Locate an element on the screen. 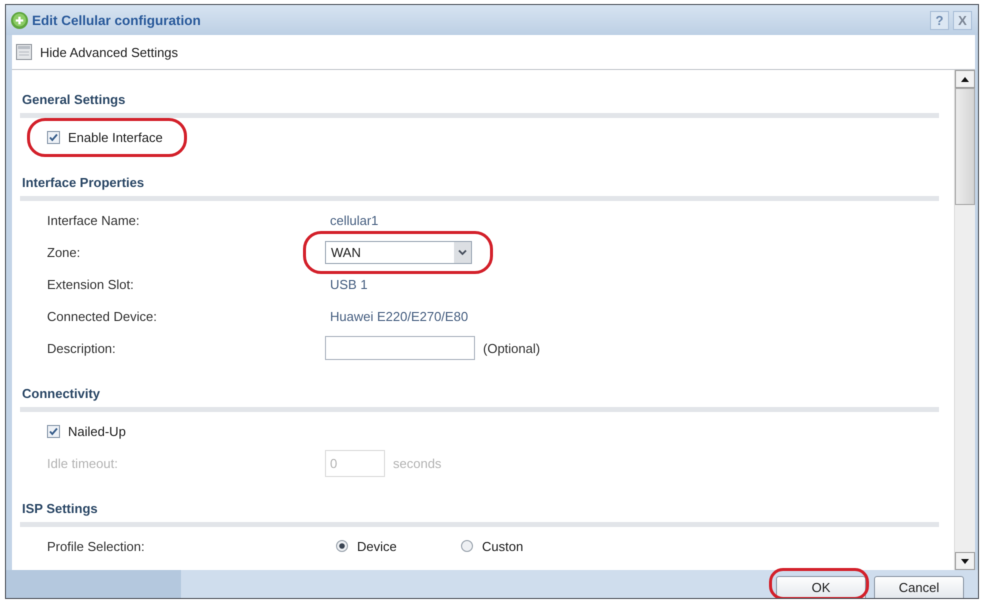 Image resolution: width=982 pixels, height=601 pixels. field-label: Extension Slot: is located at coordinates (90, 284).